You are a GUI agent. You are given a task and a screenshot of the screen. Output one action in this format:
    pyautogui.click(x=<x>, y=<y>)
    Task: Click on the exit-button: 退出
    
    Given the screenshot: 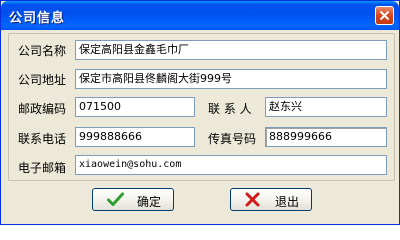 What is the action you would take?
    pyautogui.click(x=271, y=199)
    